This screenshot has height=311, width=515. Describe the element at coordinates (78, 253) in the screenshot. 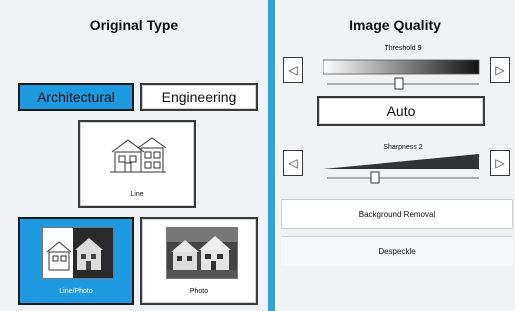

I see `house-line-photo-icon` at that location.